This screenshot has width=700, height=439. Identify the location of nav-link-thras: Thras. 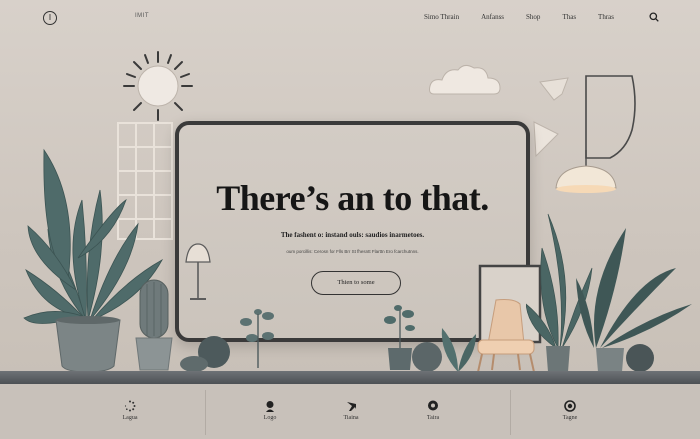
(606, 17).